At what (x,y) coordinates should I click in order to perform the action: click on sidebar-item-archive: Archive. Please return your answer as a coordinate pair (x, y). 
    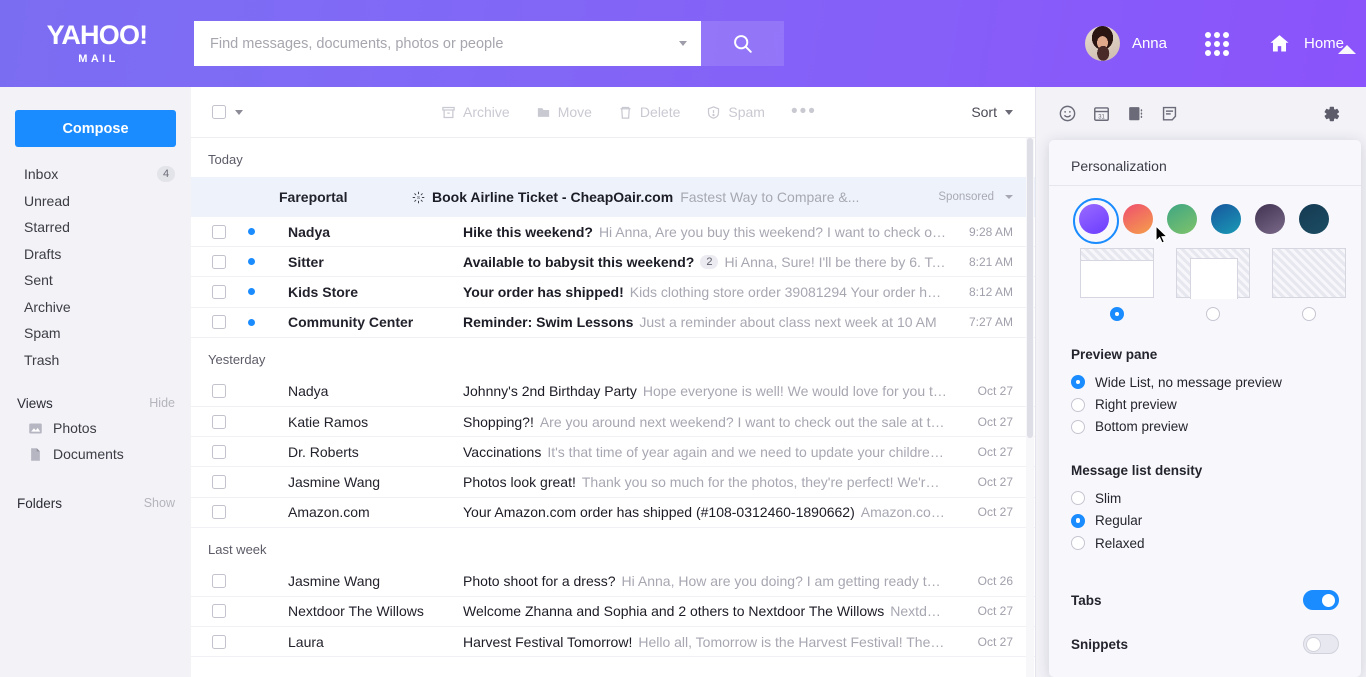
    Looking at the image, I should click on (95, 307).